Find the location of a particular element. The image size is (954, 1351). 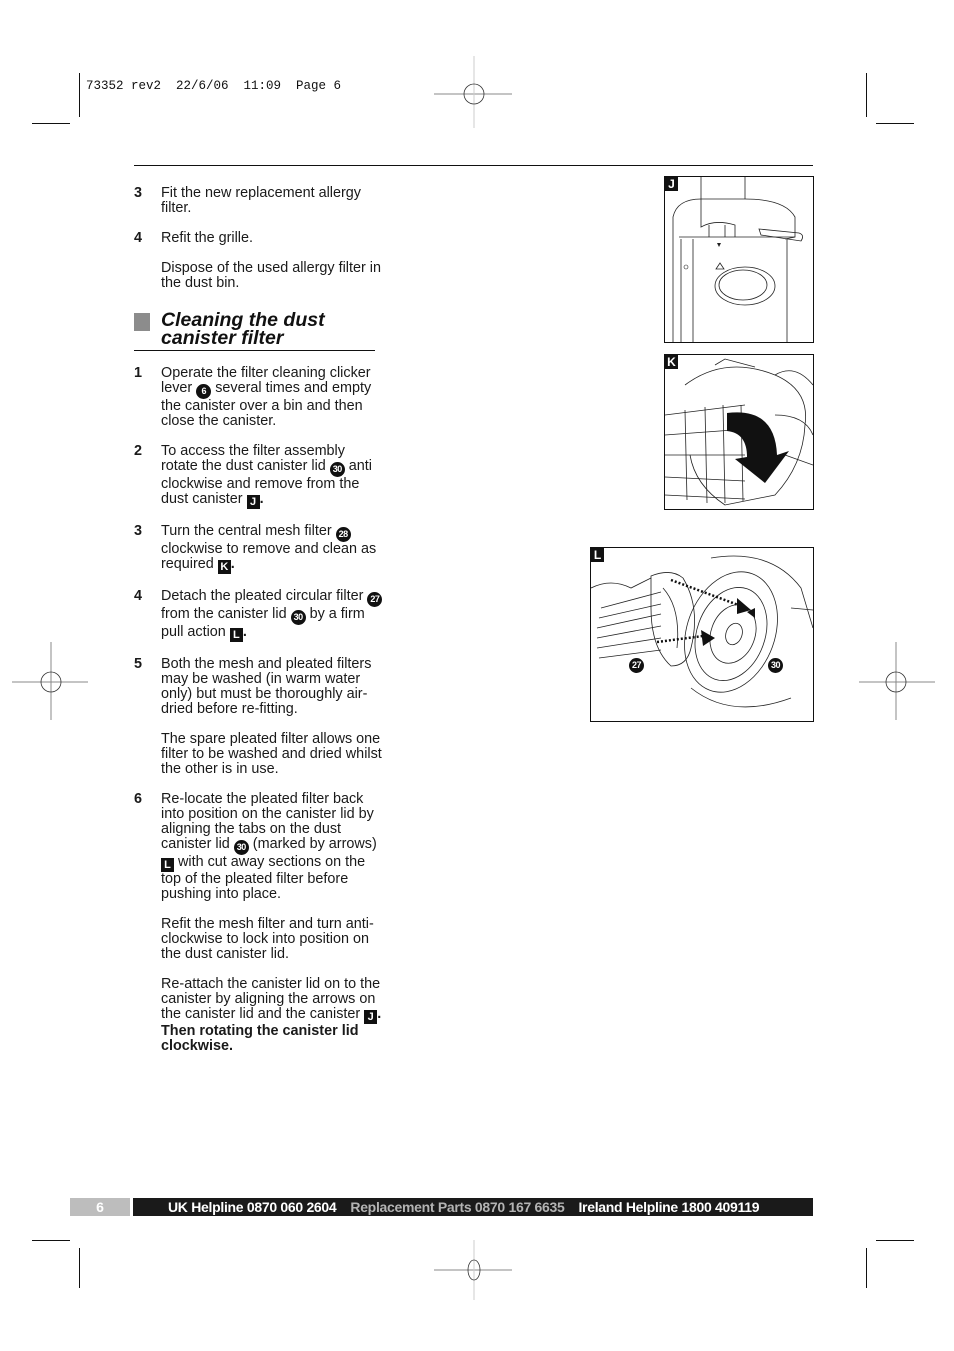

figure-l: L 27 30 is located at coordinates (702, 634).